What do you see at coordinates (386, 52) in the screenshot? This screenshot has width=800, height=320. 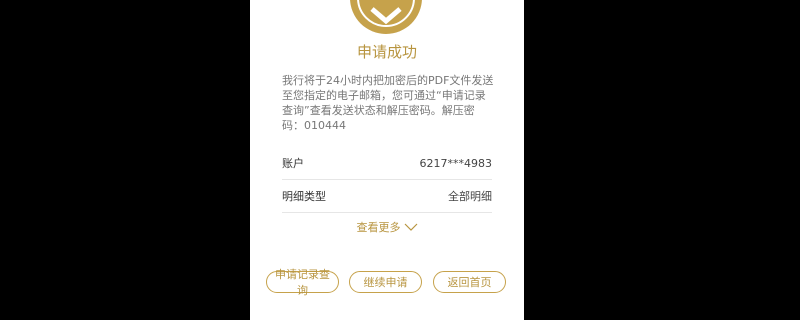 I see `page-title: 申请成功` at bounding box center [386, 52].